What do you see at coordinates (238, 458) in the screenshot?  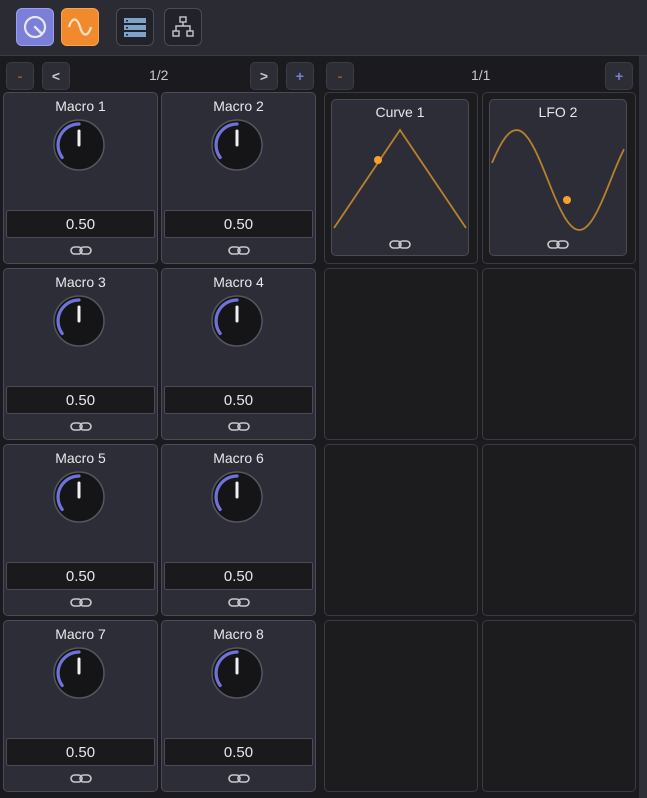 I see `macro-title: Macro 6` at bounding box center [238, 458].